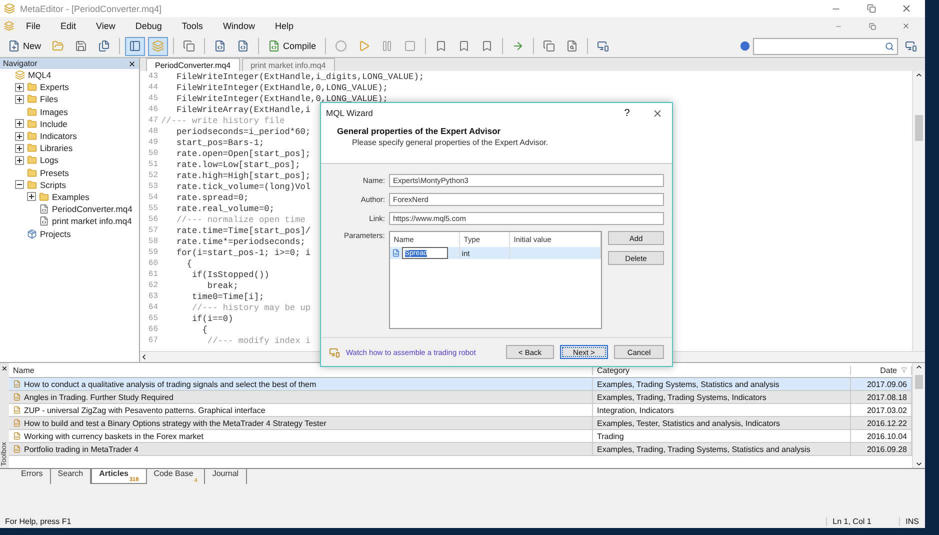  What do you see at coordinates (99, 397) in the screenshot?
I see `table-cell: Angles in Trading. Further Study Required` at bounding box center [99, 397].